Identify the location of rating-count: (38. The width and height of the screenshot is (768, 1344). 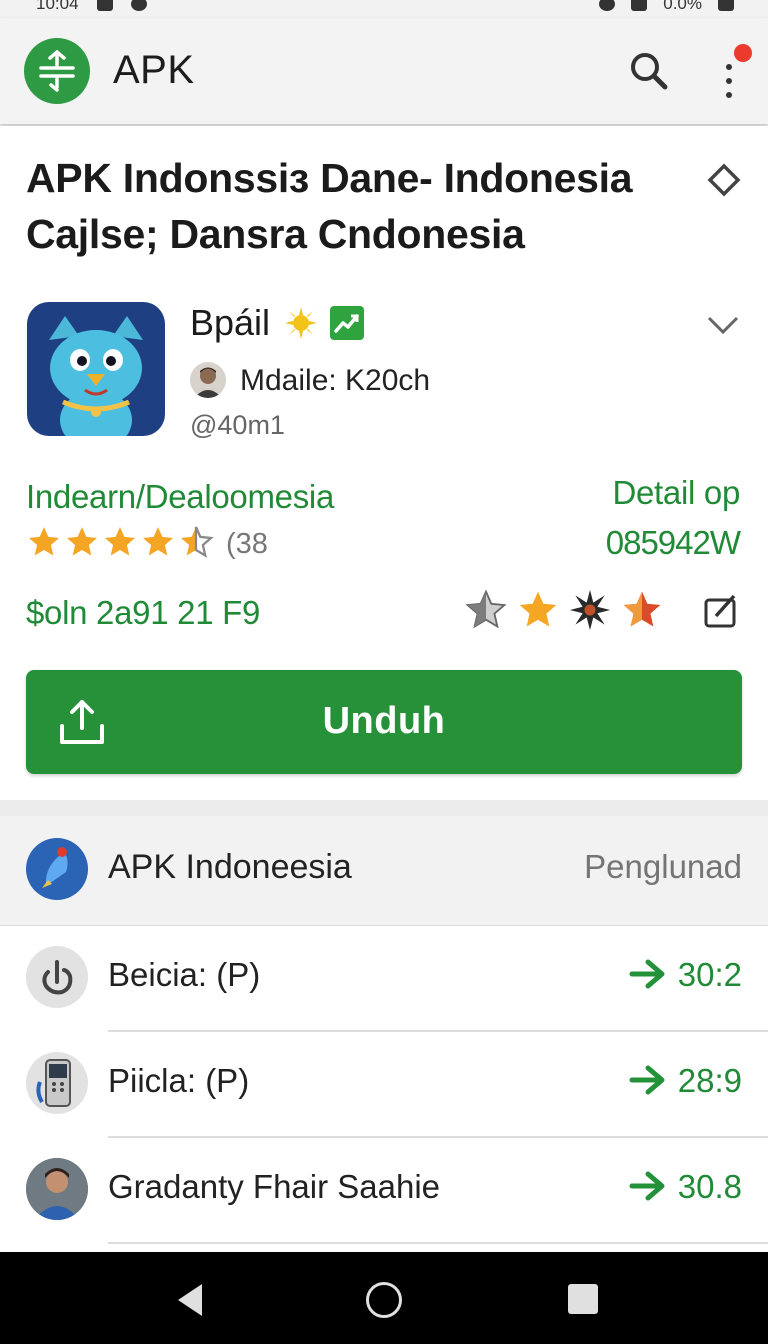
(247, 544).